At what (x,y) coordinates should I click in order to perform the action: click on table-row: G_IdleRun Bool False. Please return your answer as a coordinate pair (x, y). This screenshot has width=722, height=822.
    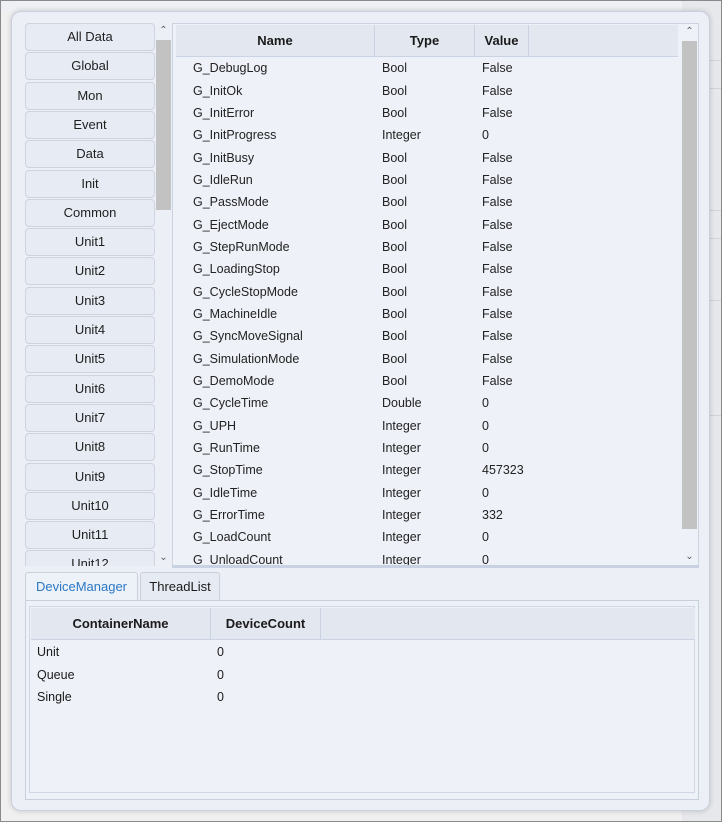
    Looking at the image, I should click on (427, 180).